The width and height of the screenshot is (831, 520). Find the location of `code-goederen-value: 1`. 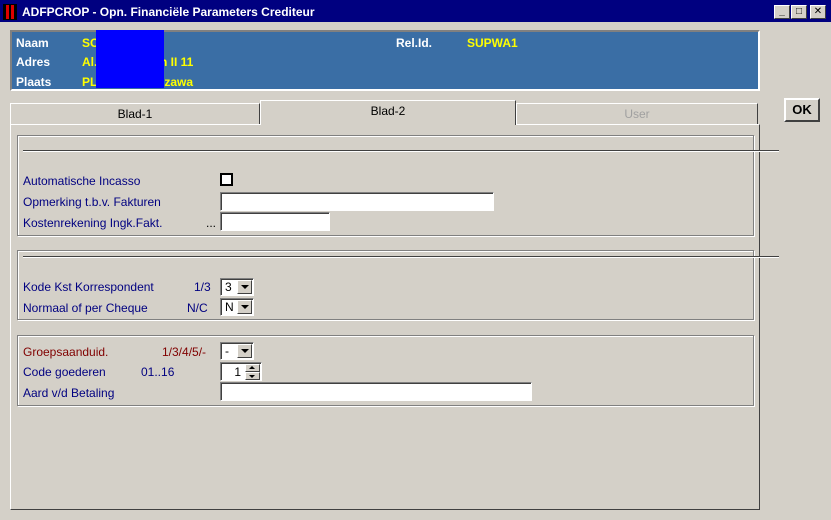

code-goederen-value: 1 is located at coordinates (237, 372).